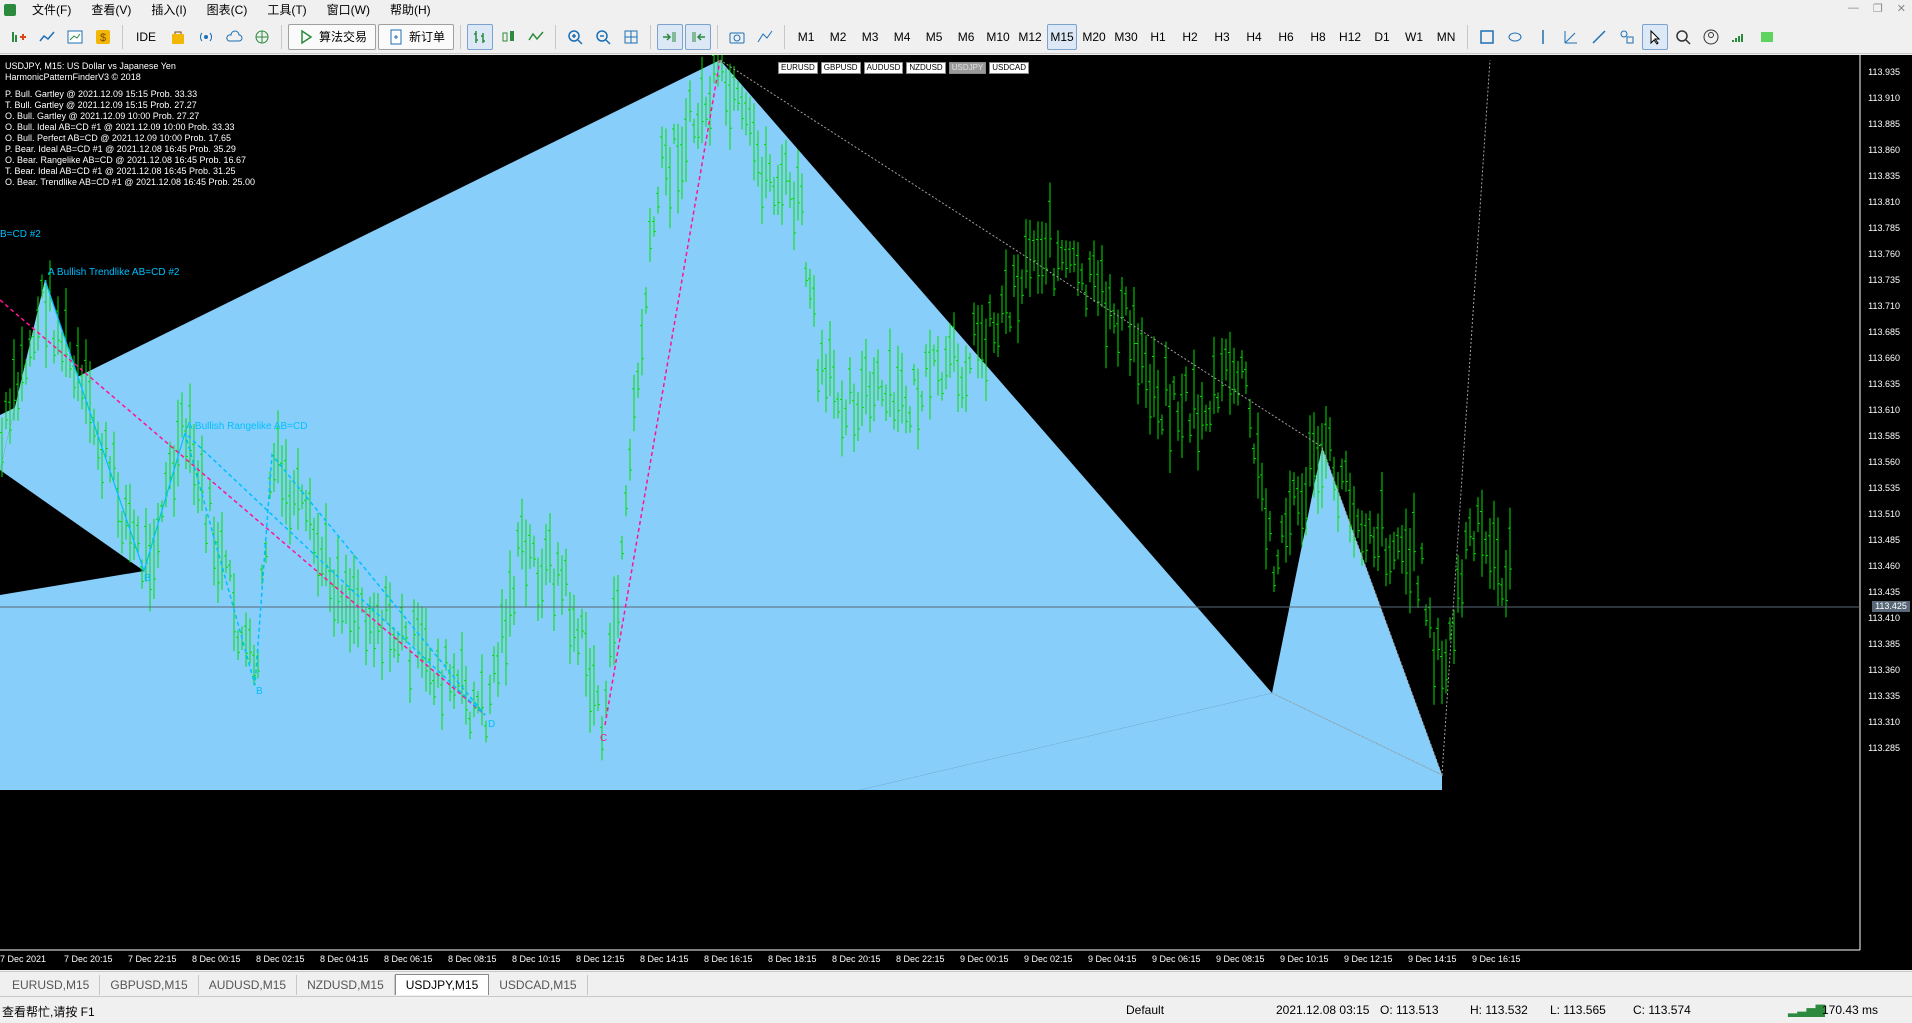 This screenshot has height=1023, width=1912. What do you see at coordinates (47, 37) in the screenshot?
I see `indicators-button` at bounding box center [47, 37].